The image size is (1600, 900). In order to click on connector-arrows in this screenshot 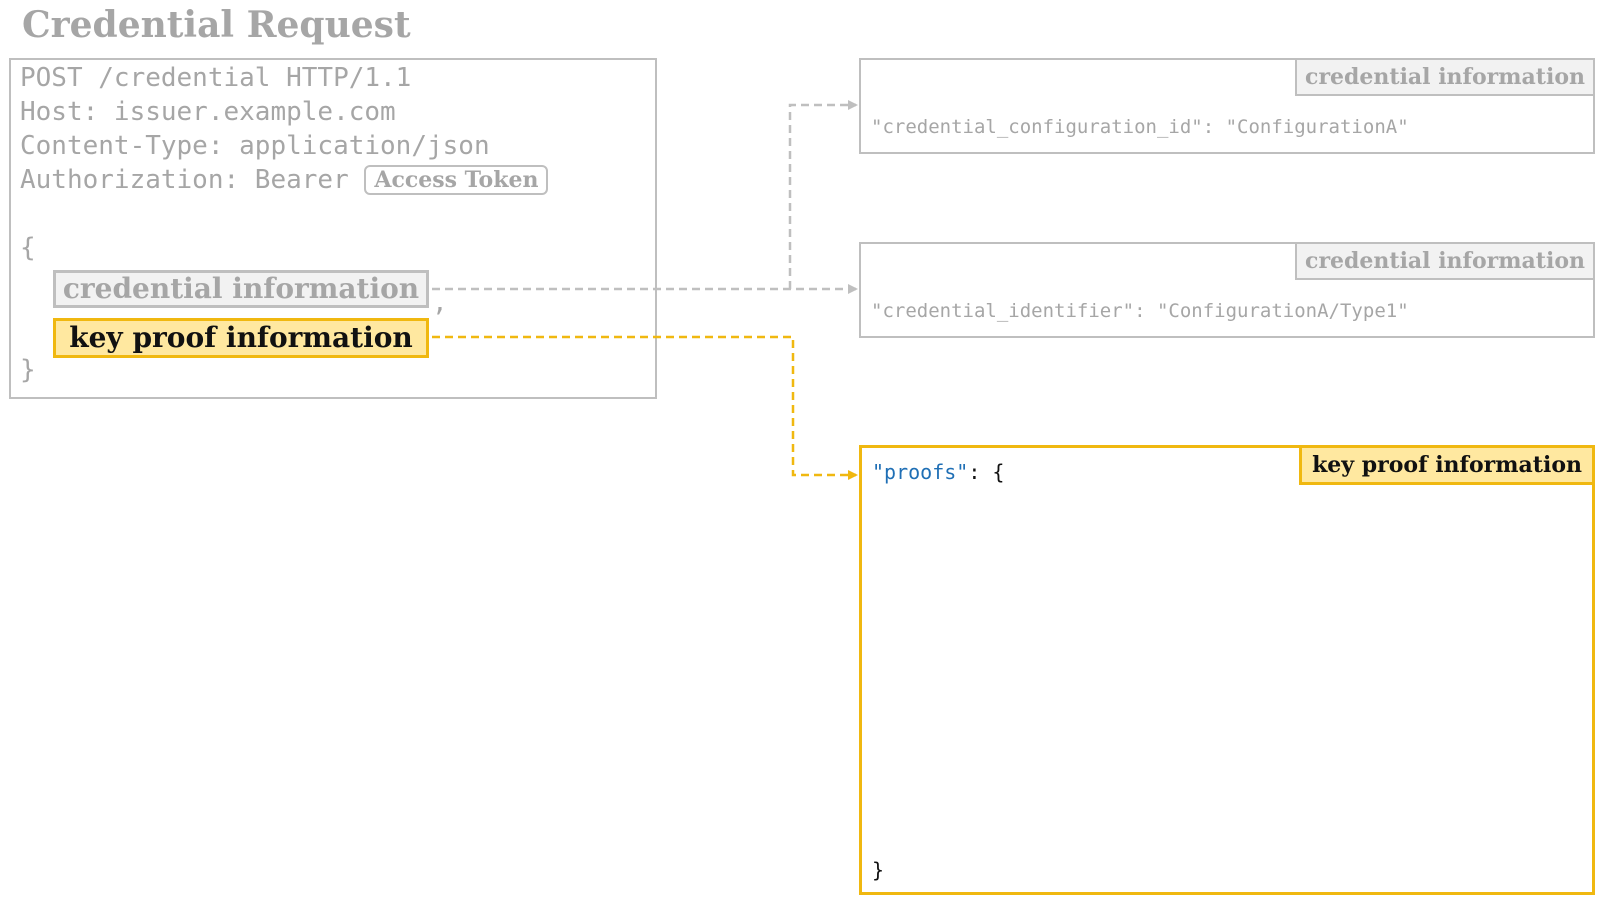, I will do `click(645, 290)`.